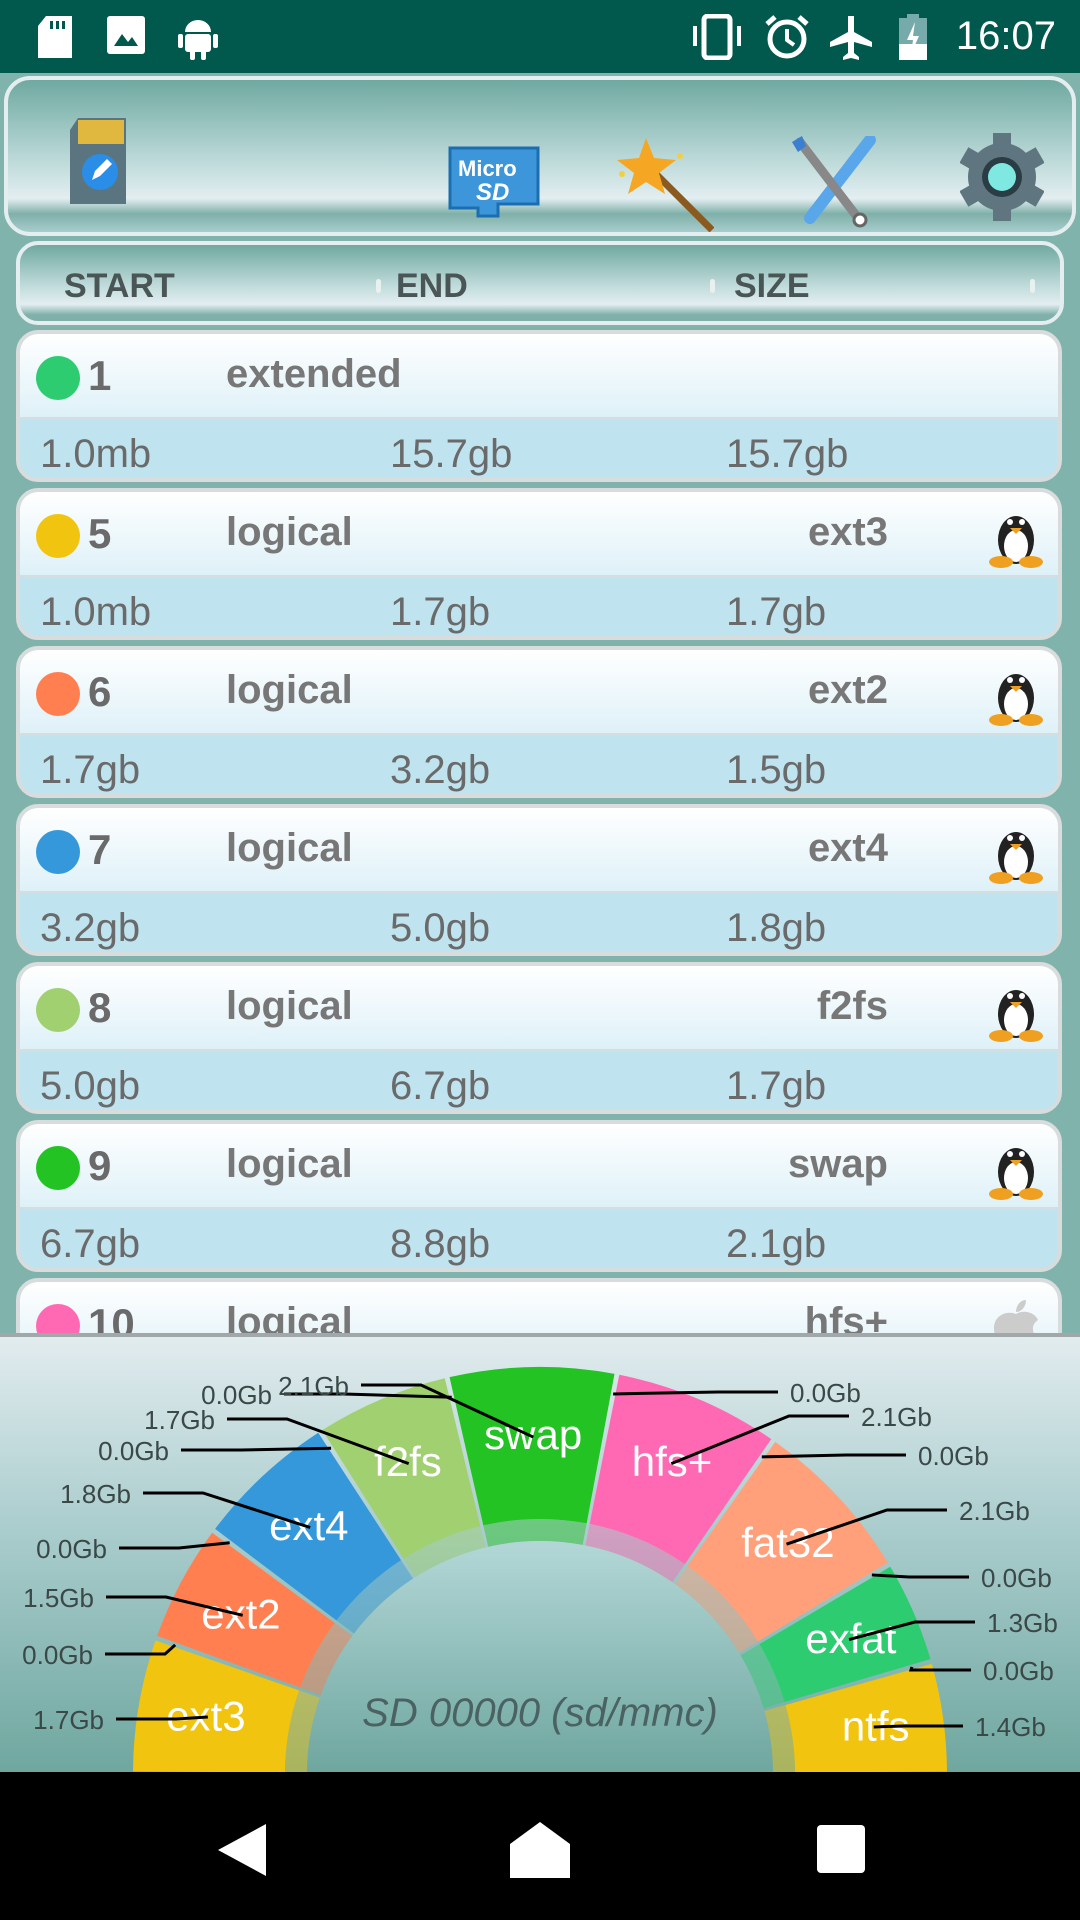 Image resolution: width=1080 pixels, height=1920 pixels. What do you see at coordinates (539, 851) in the screenshot?
I see `partition-row-header: 7 logical ext4` at bounding box center [539, 851].